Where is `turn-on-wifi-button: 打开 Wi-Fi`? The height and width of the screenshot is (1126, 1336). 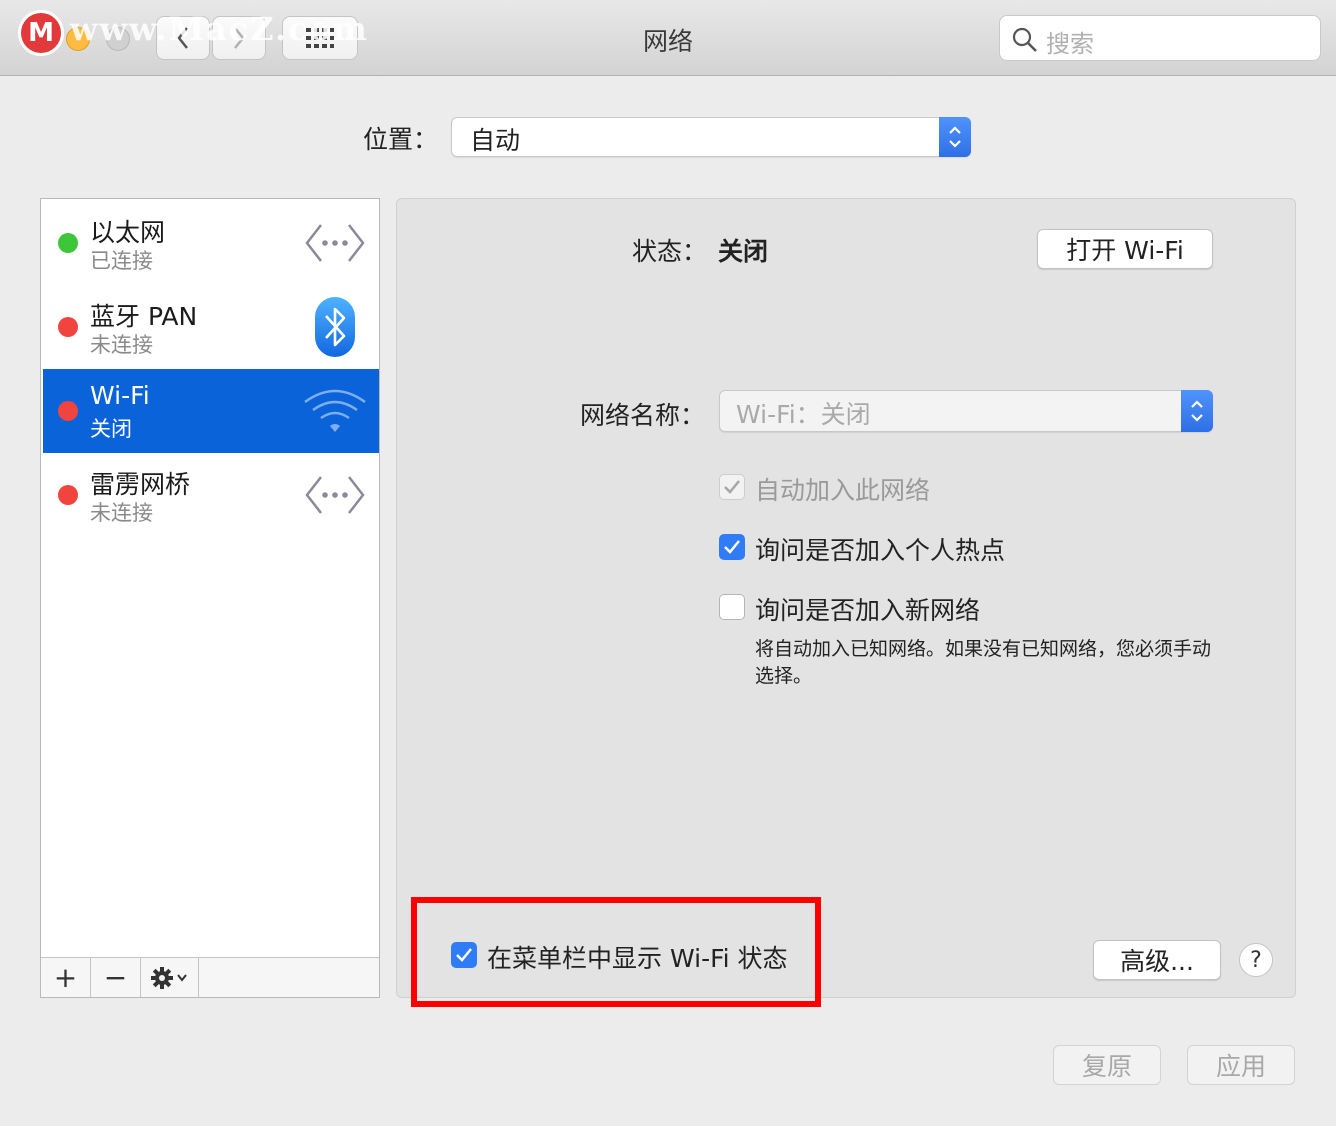 turn-on-wifi-button: 打开 Wi-Fi is located at coordinates (1125, 249).